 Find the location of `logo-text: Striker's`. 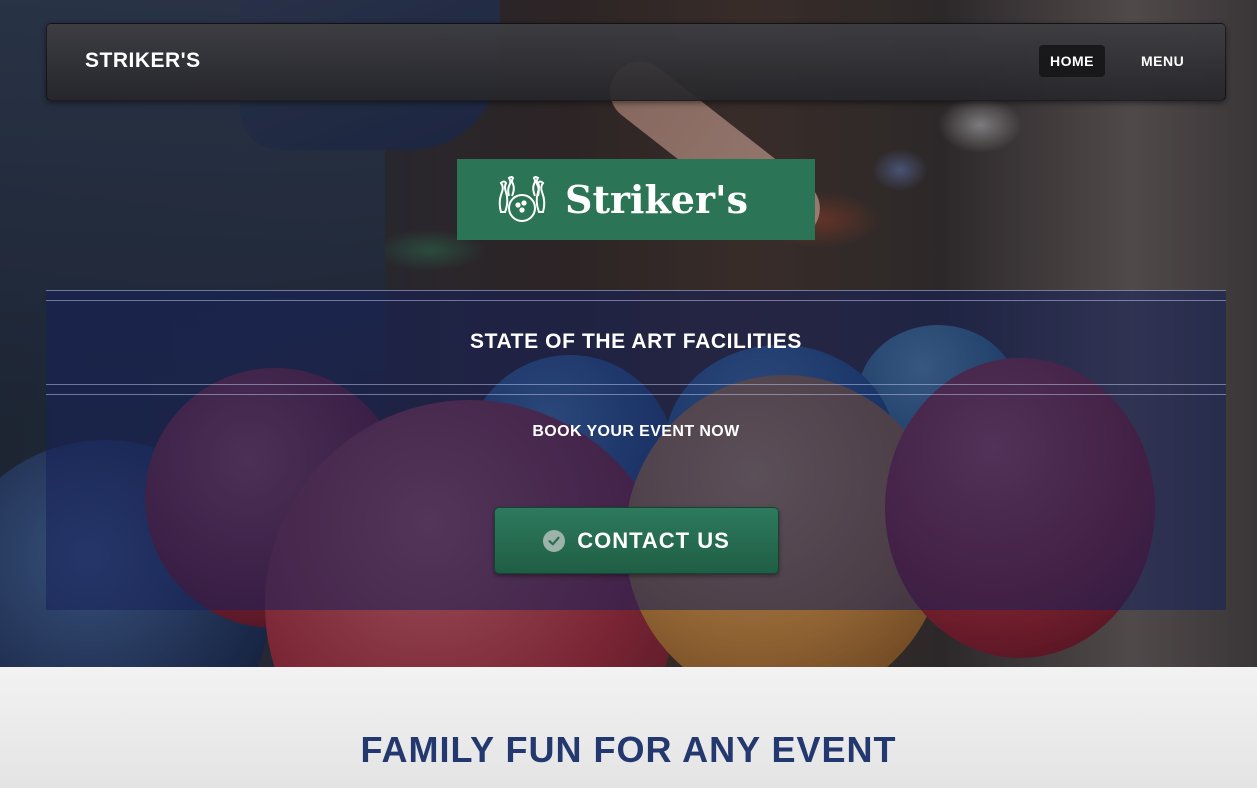

logo-text: Striker's is located at coordinates (657, 199).